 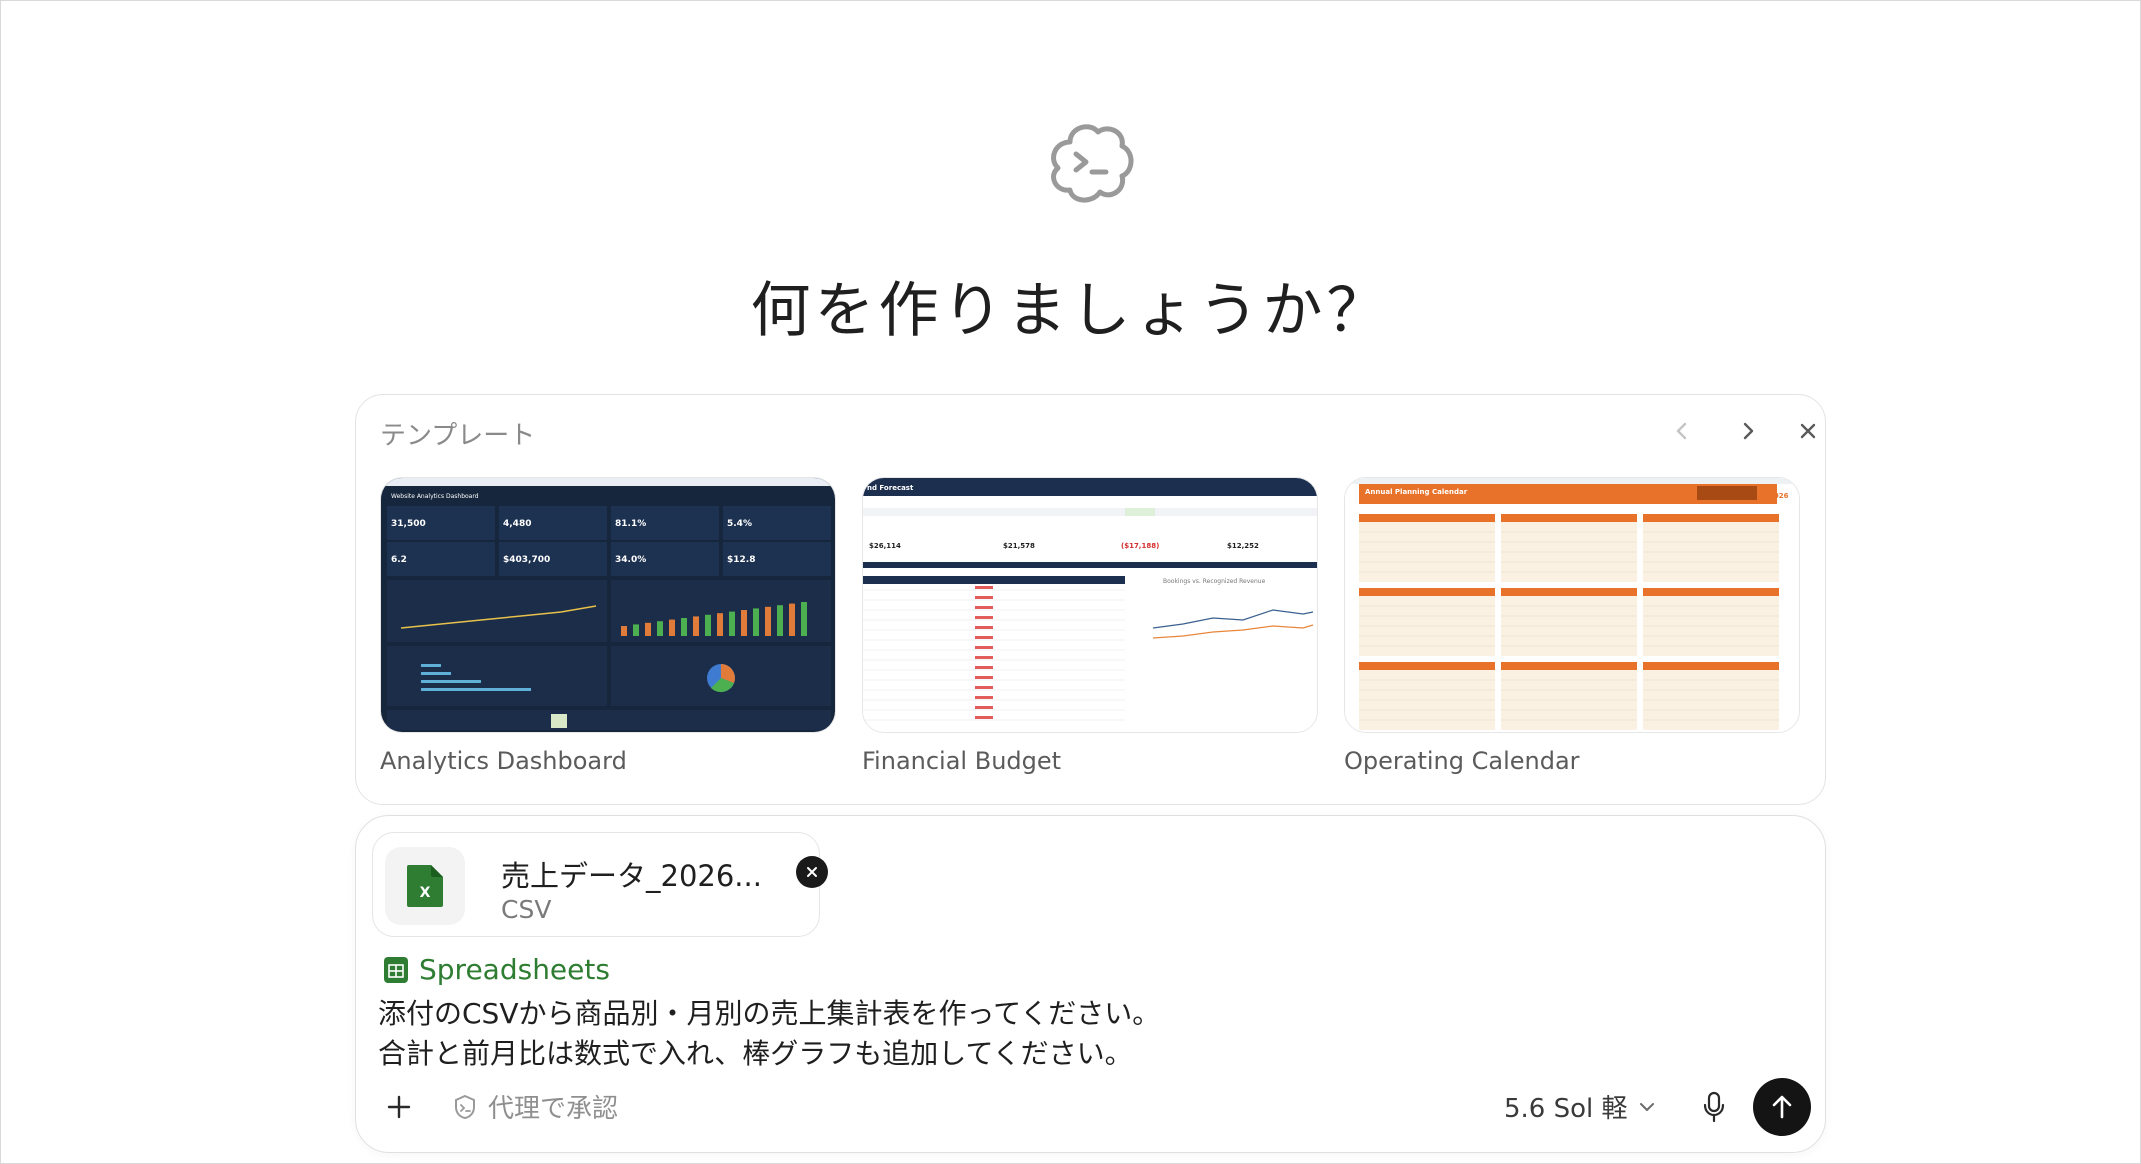 What do you see at coordinates (396, 969) in the screenshot?
I see `spreadsheet-icon` at bounding box center [396, 969].